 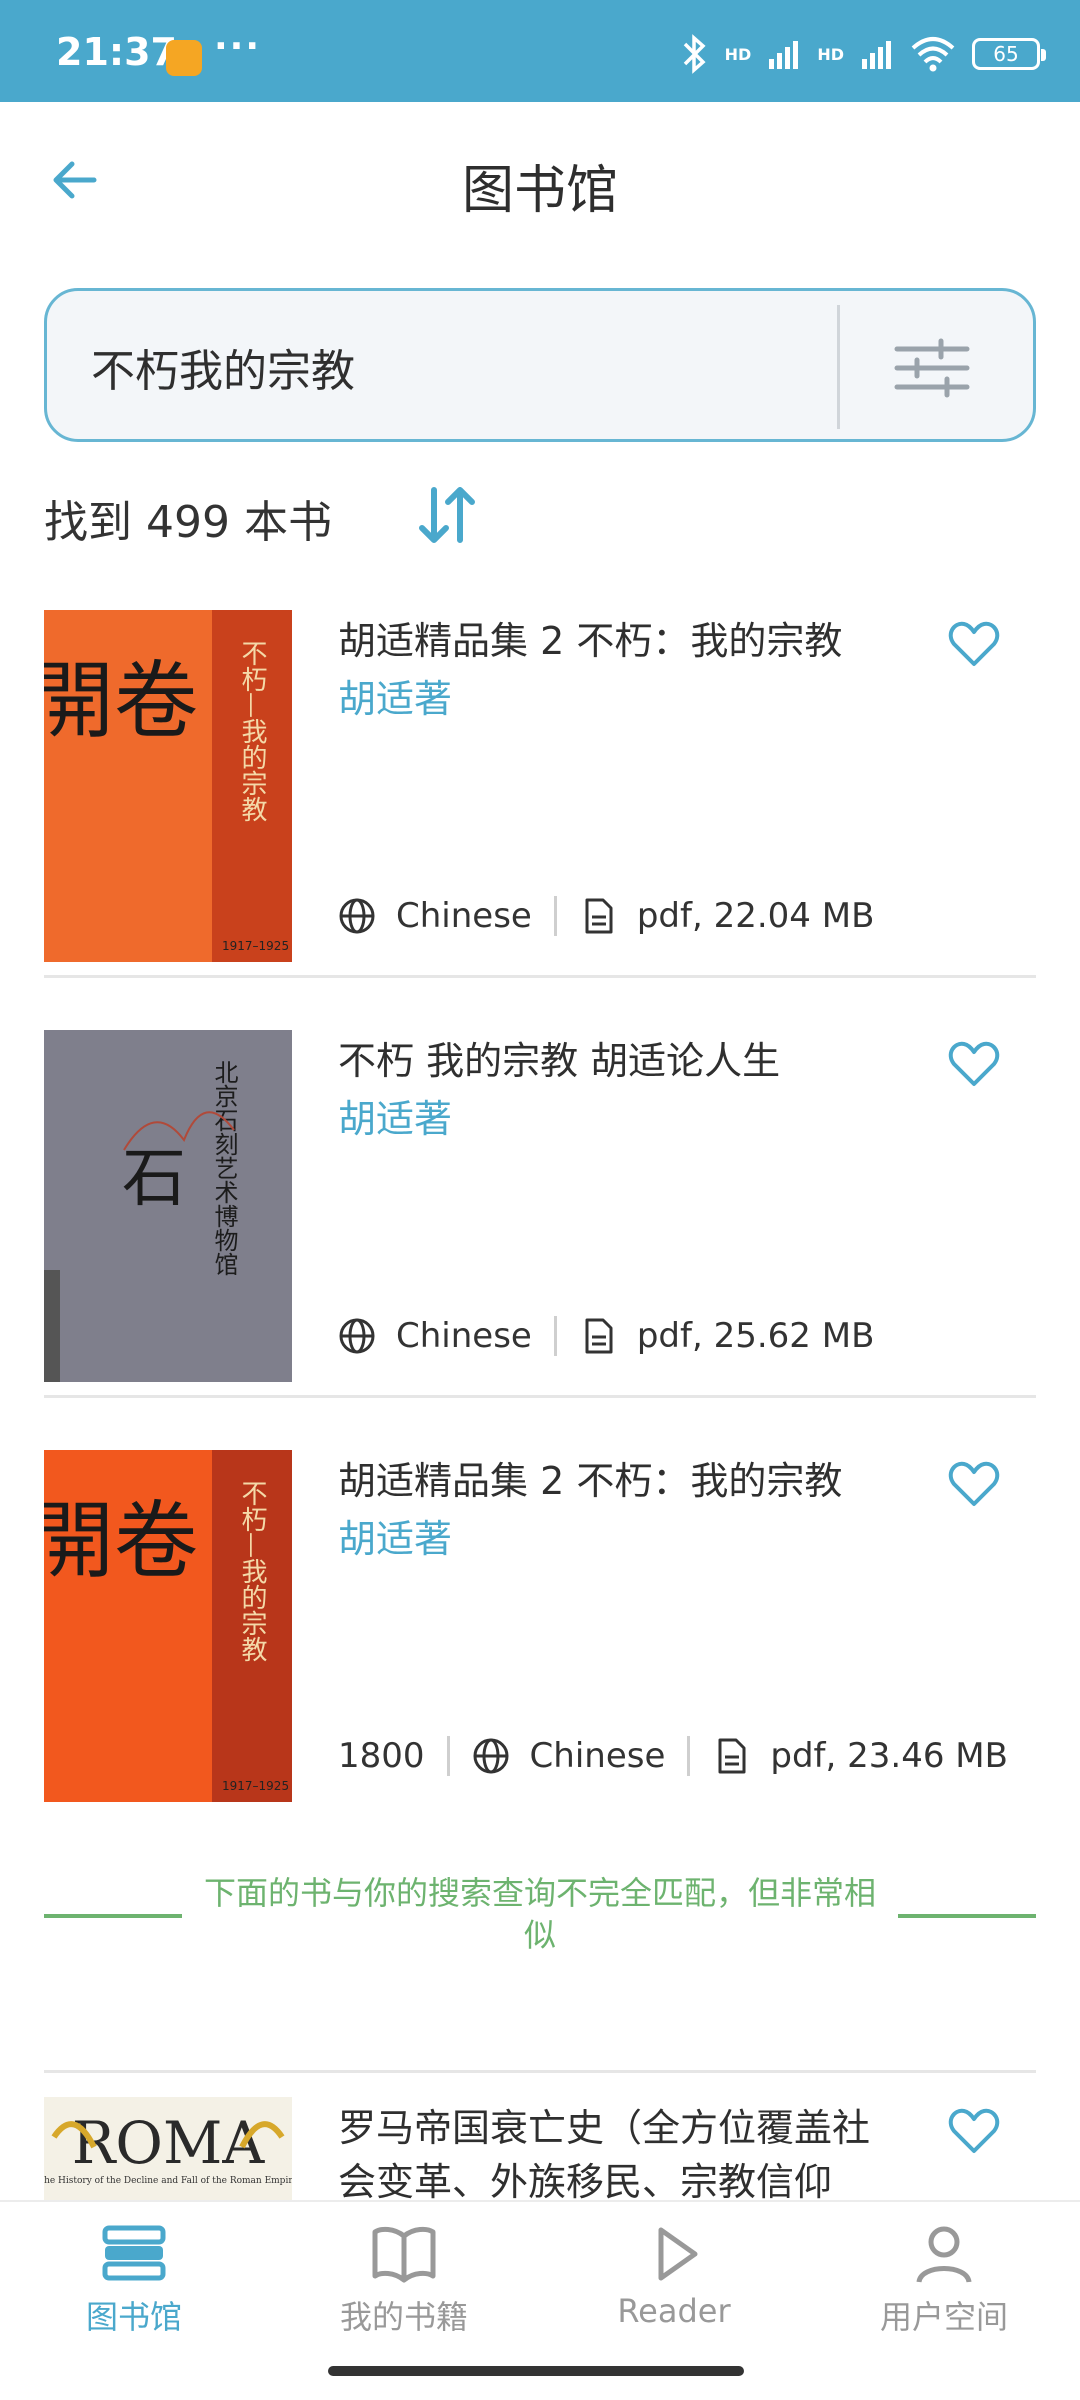 I want to click on nav-user-space-label: 用户空间, so click(x=943, y=2317).